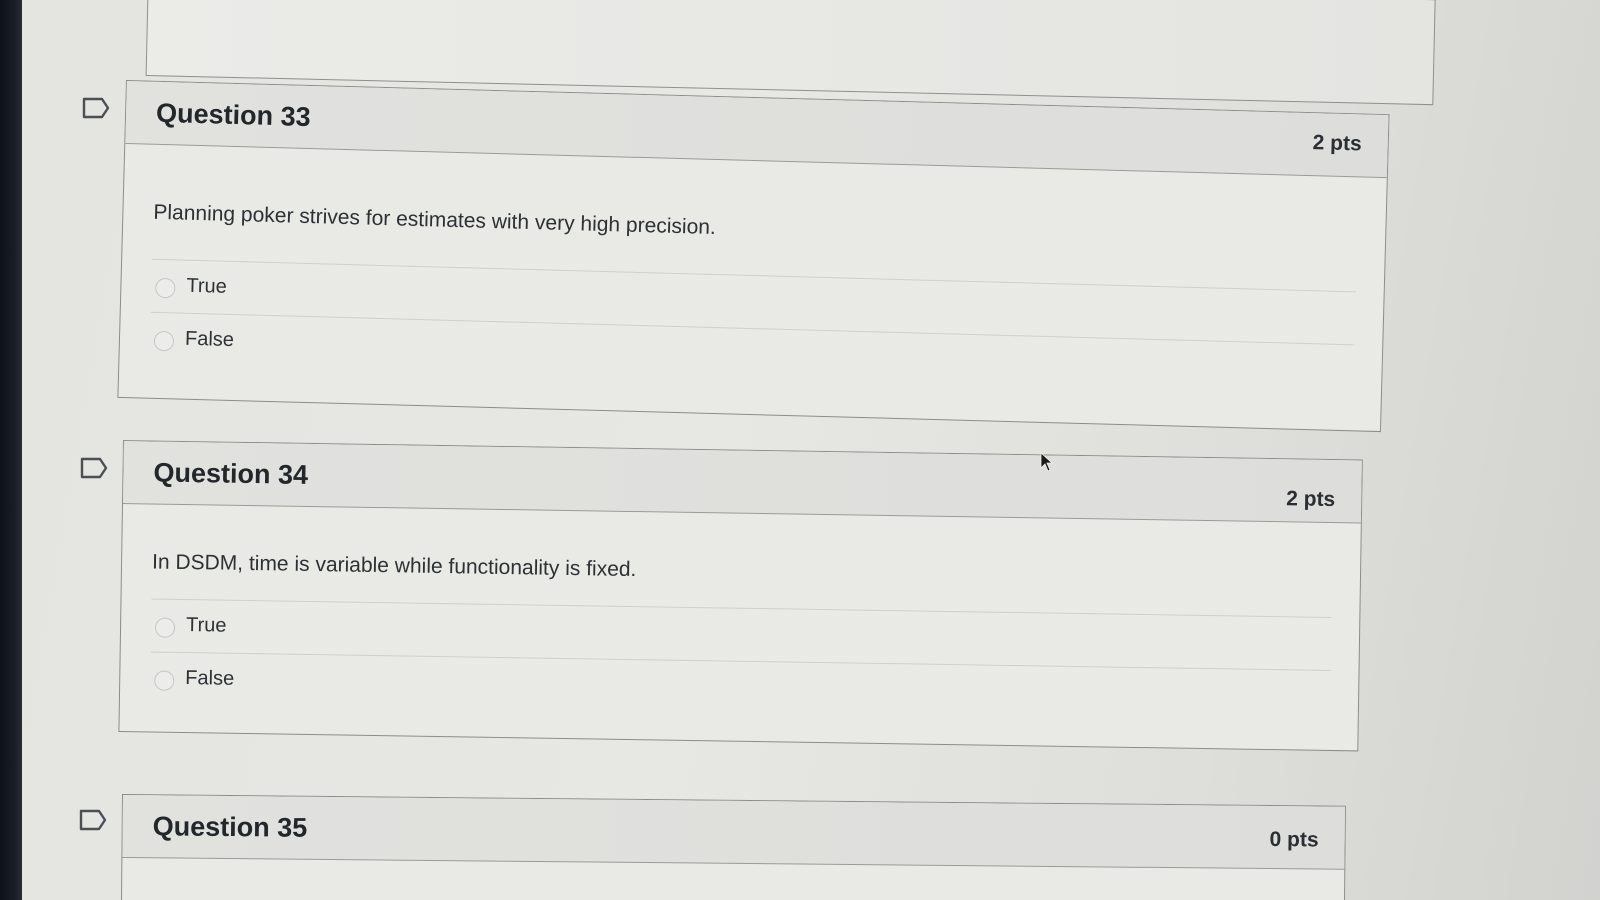 The width and height of the screenshot is (1600, 900). What do you see at coordinates (93, 820) in the screenshot?
I see `flag-question-35-icon` at bounding box center [93, 820].